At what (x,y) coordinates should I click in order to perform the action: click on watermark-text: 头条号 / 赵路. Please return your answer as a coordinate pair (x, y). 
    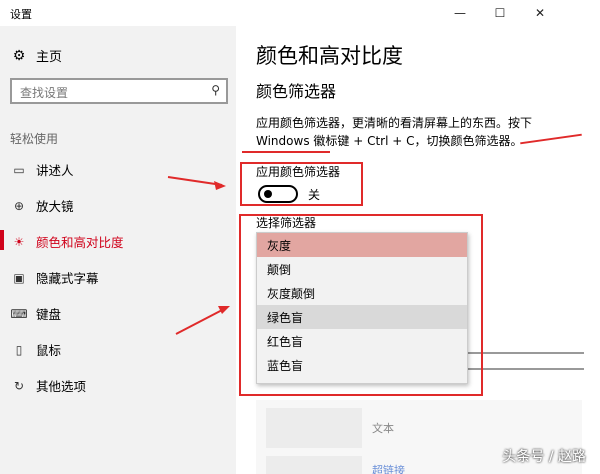
    Looking at the image, I should click on (544, 457).